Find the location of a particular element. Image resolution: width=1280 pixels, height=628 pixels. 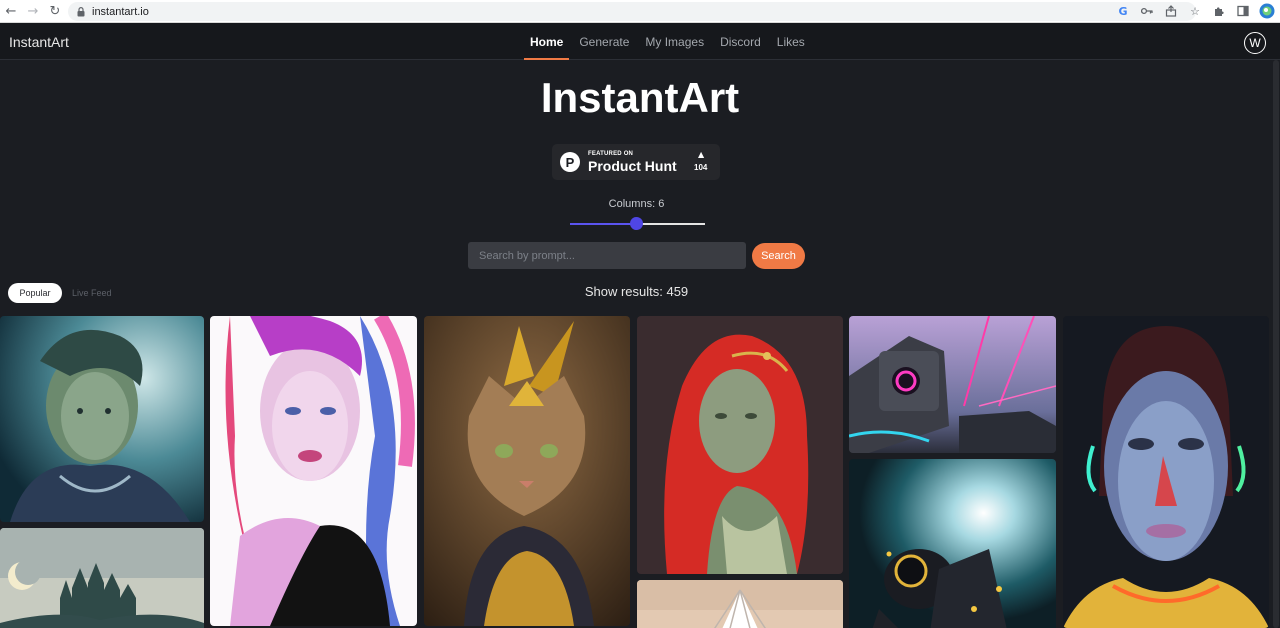

product-hunt-featured-label: FEATURED ON is located at coordinates (611, 154).